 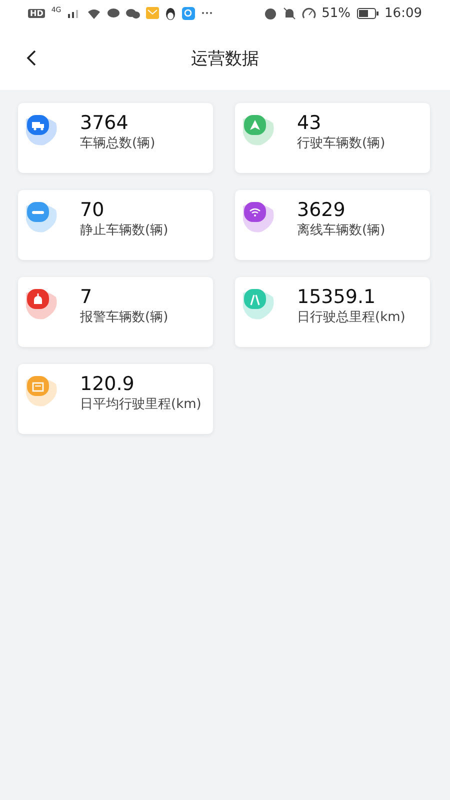 What do you see at coordinates (321, 210) in the screenshot?
I see `stat-value: 3629` at bounding box center [321, 210].